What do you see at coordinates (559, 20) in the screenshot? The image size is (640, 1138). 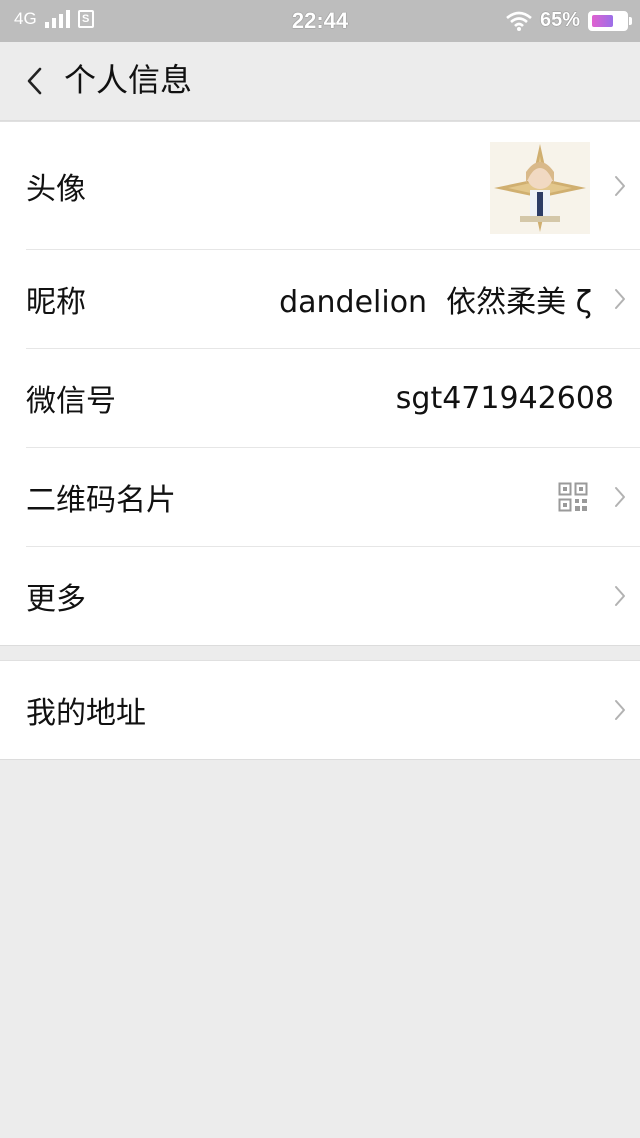 I see `battery-percent: 65%` at bounding box center [559, 20].